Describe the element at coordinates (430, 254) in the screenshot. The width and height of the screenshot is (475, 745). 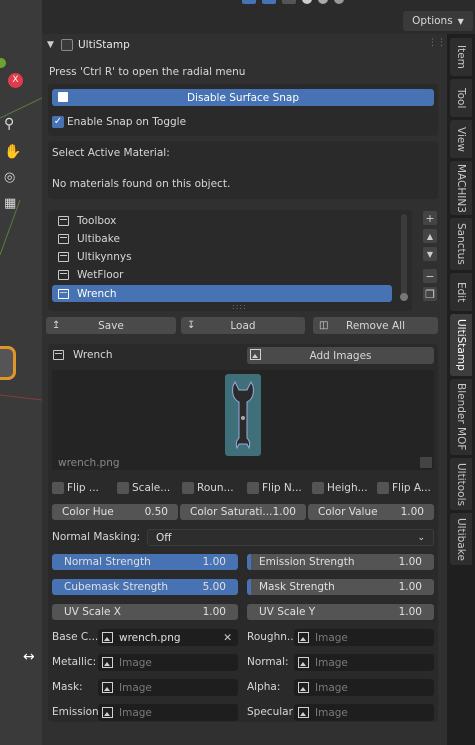
I see `move-down-icon: ▼` at that location.